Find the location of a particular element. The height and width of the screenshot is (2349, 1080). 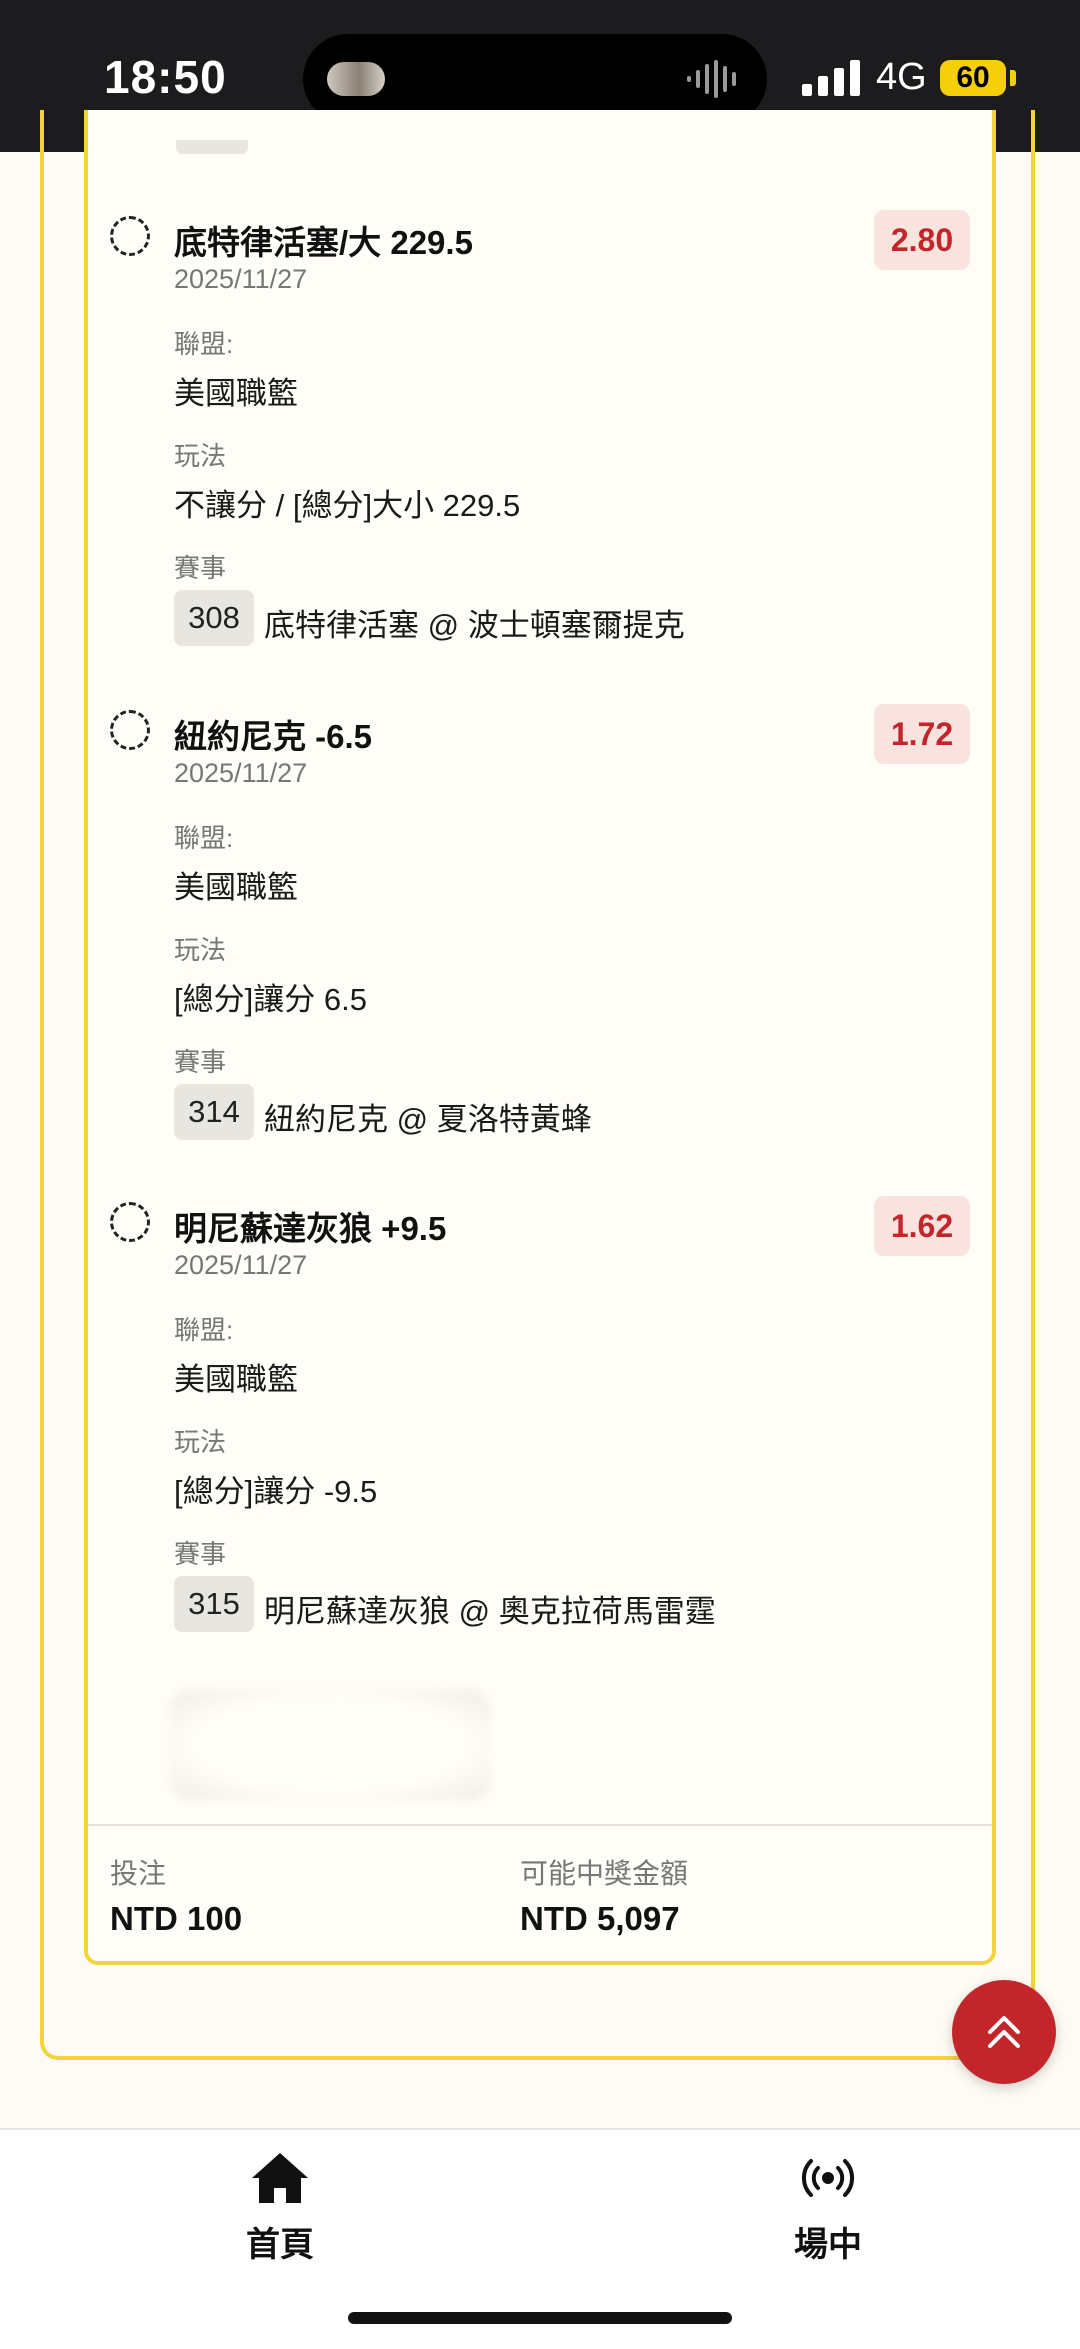

odds-badge: 2.80 is located at coordinates (922, 240).